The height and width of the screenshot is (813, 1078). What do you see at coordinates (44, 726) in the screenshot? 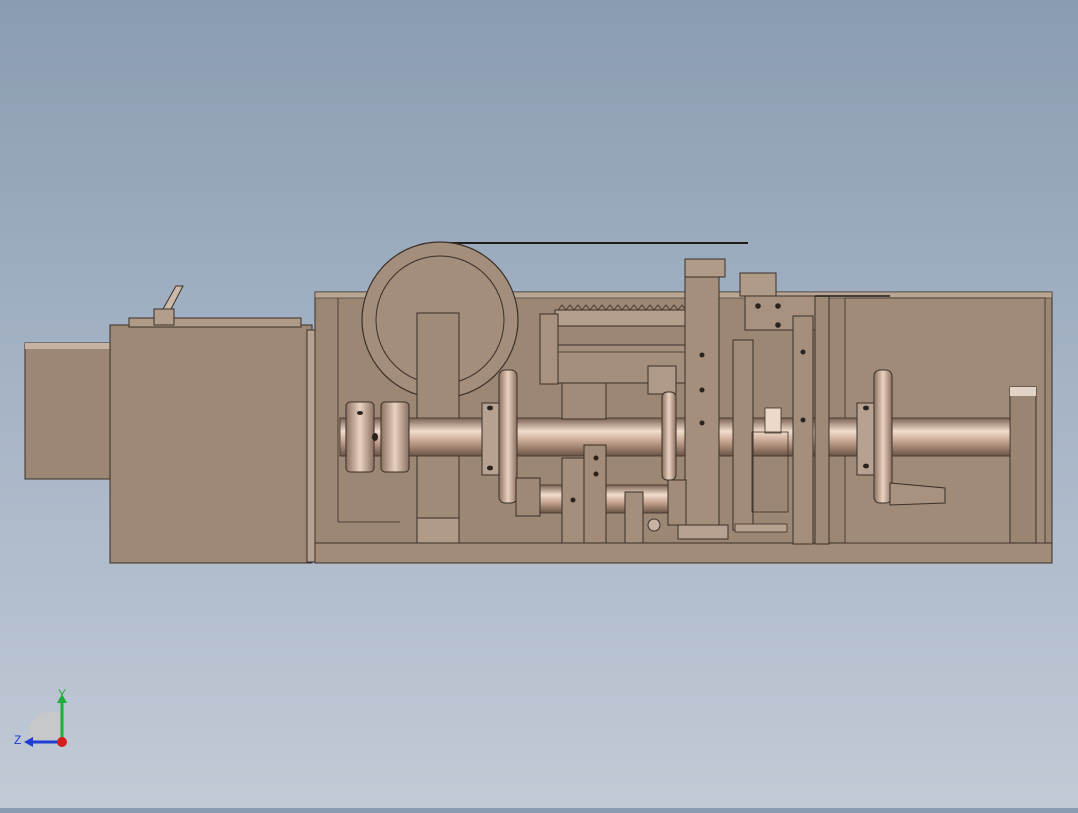
I see `triad-plane` at bounding box center [44, 726].